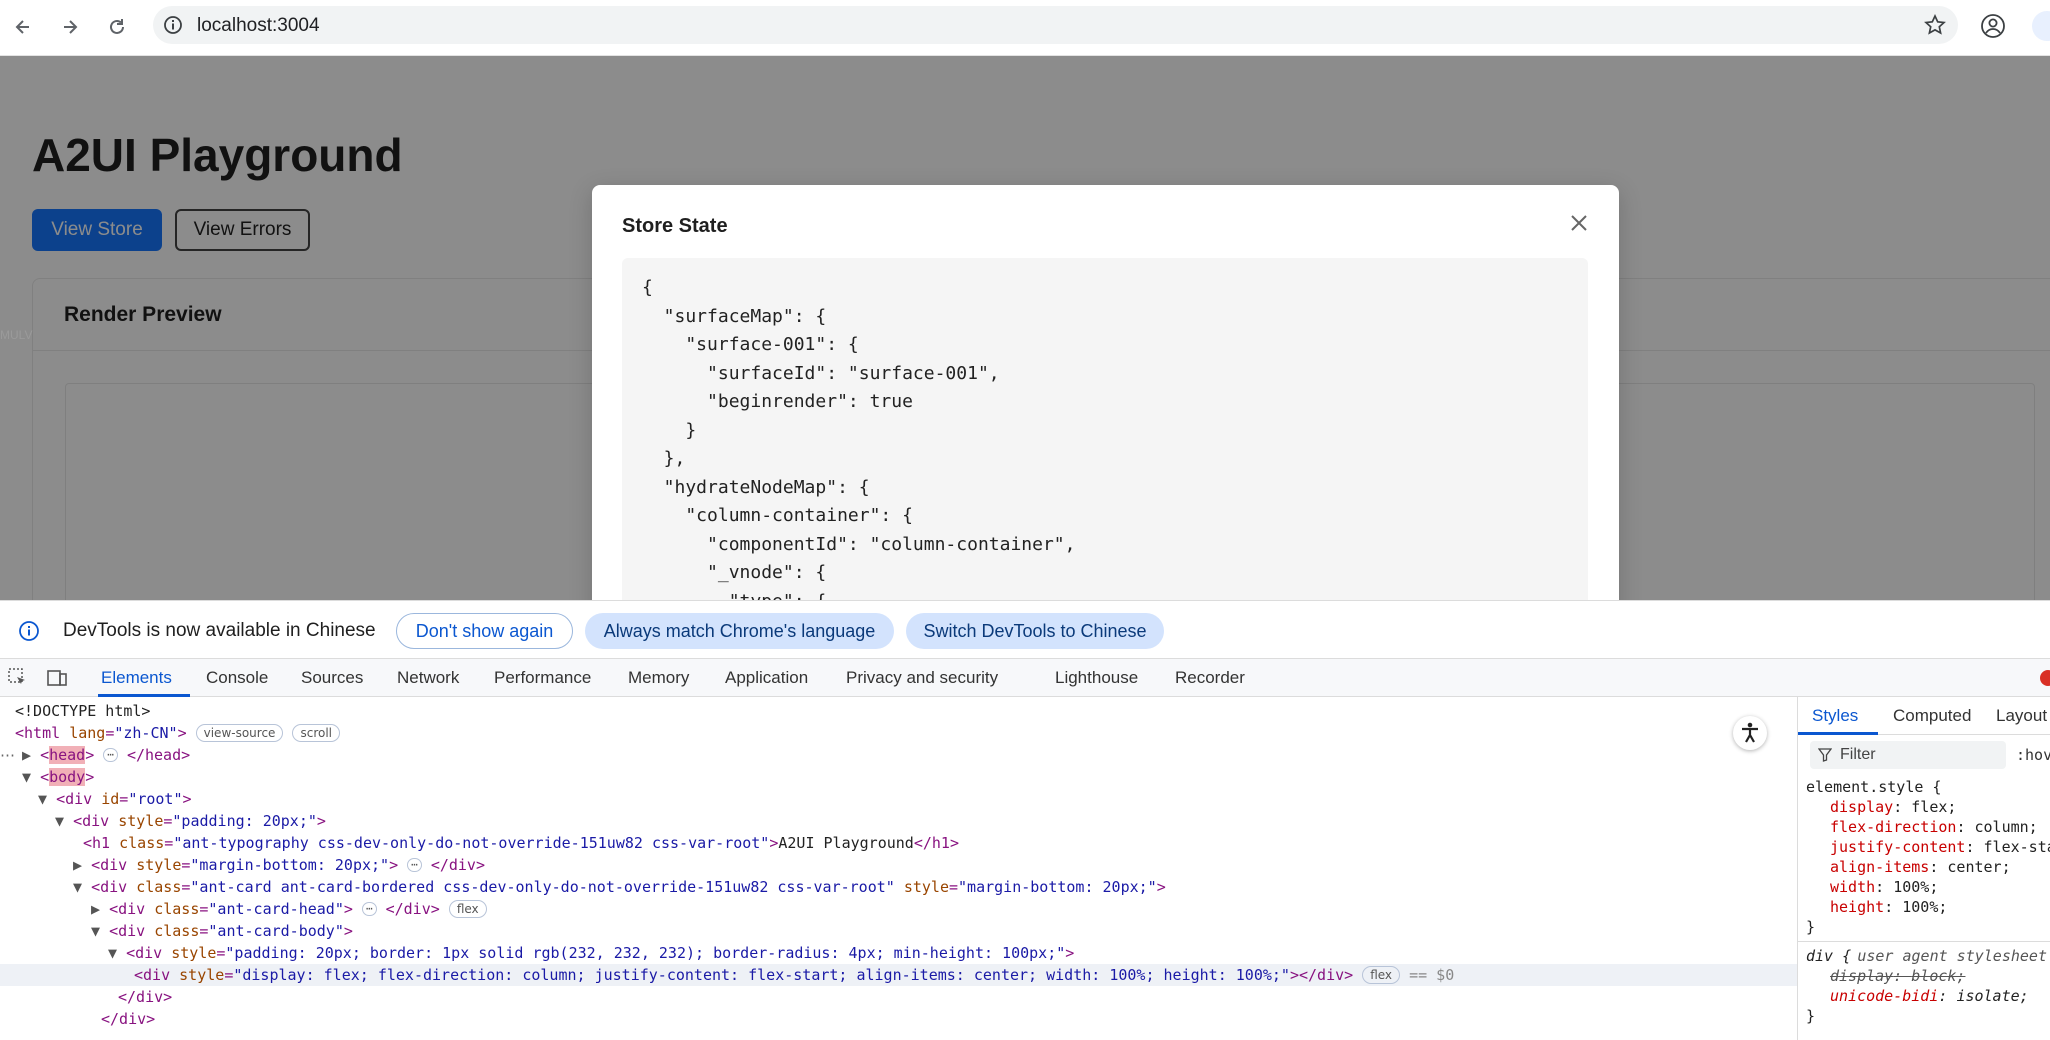  Describe the element at coordinates (658, 678) in the screenshot. I see `tab-memory: Memory` at that location.